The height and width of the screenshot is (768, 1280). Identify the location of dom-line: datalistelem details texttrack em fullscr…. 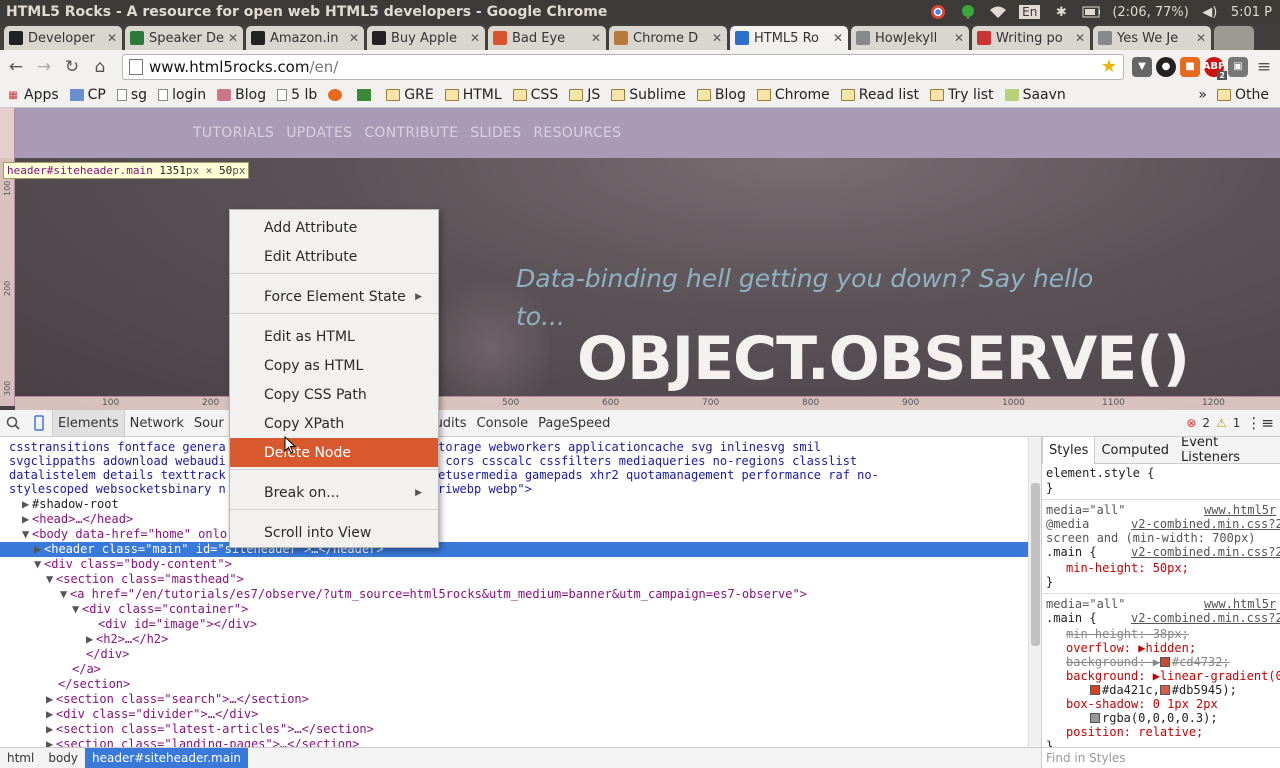
(514, 475).